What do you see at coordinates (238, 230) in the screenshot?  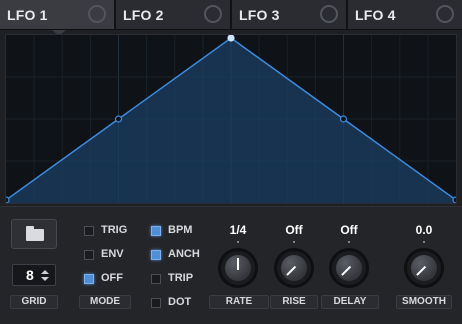 I see `rate-value: 1/4` at bounding box center [238, 230].